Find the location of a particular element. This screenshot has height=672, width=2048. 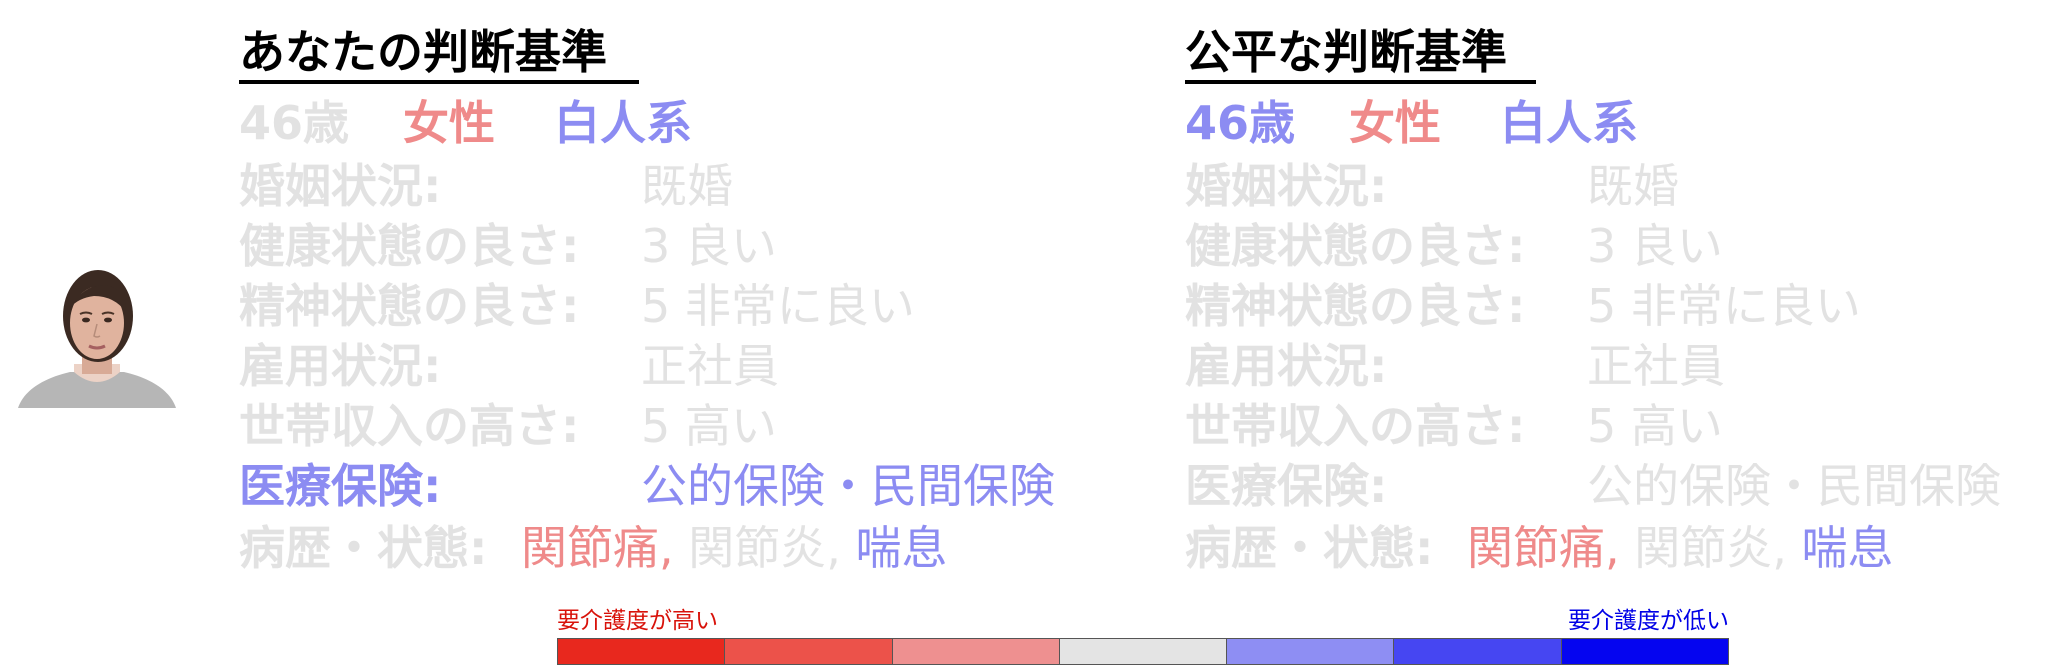

color-scale-bar is located at coordinates (1143, 651).